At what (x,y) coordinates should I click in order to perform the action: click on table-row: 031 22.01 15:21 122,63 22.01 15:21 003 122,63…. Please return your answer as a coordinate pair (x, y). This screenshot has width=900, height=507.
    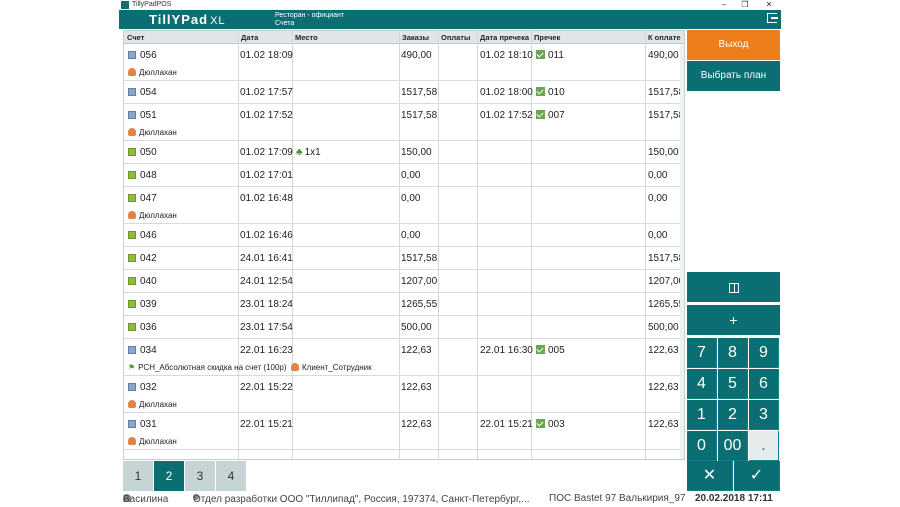
    Looking at the image, I should click on (404, 432).